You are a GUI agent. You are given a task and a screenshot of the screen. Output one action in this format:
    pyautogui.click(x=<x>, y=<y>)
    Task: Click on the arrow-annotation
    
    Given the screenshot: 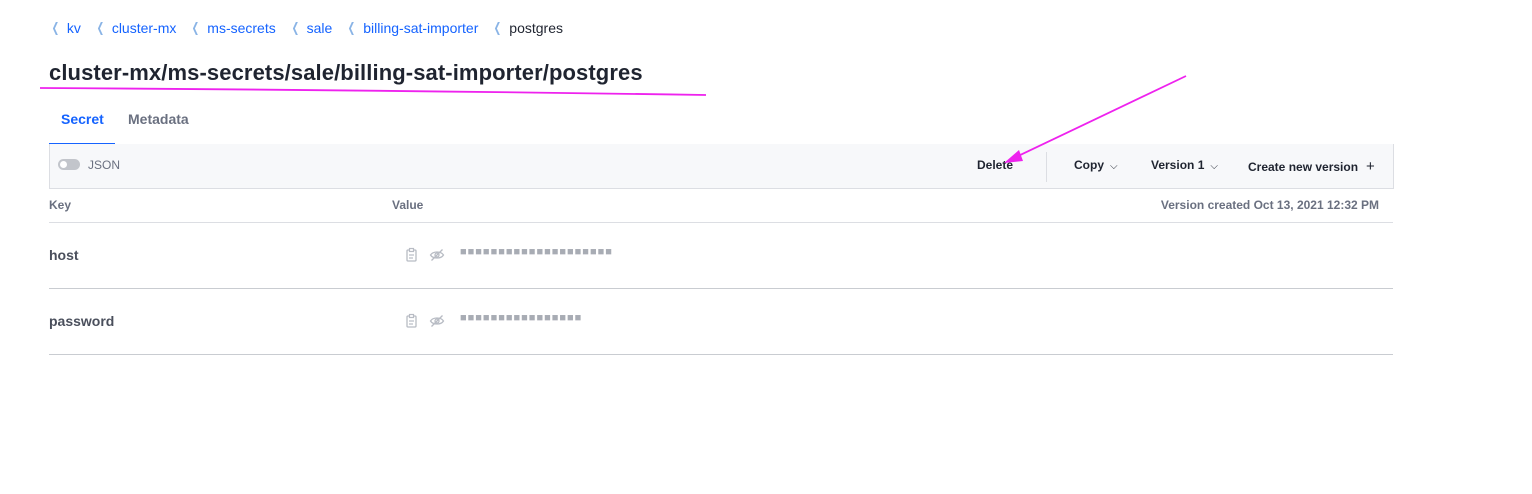 What is the action you would take?
    pyautogui.click(x=1100, y=117)
    